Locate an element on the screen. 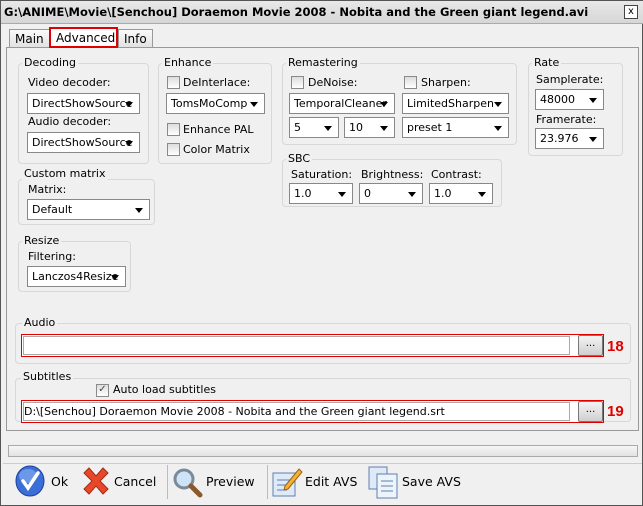 The width and height of the screenshot is (643, 506). tab-info: Info is located at coordinates (135, 38).